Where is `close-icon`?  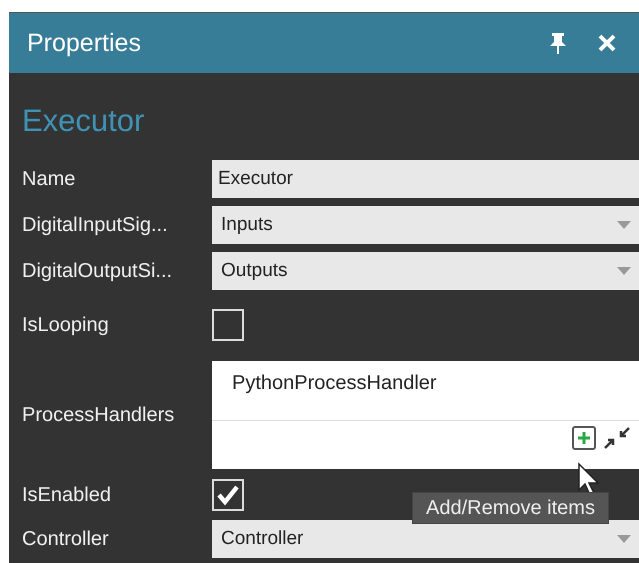 close-icon is located at coordinates (607, 43).